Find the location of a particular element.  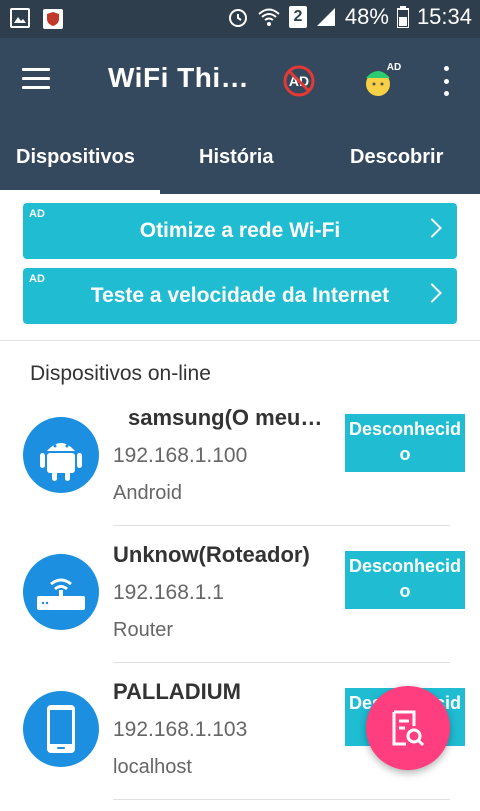

report-fab-button is located at coordinates (408, 728).